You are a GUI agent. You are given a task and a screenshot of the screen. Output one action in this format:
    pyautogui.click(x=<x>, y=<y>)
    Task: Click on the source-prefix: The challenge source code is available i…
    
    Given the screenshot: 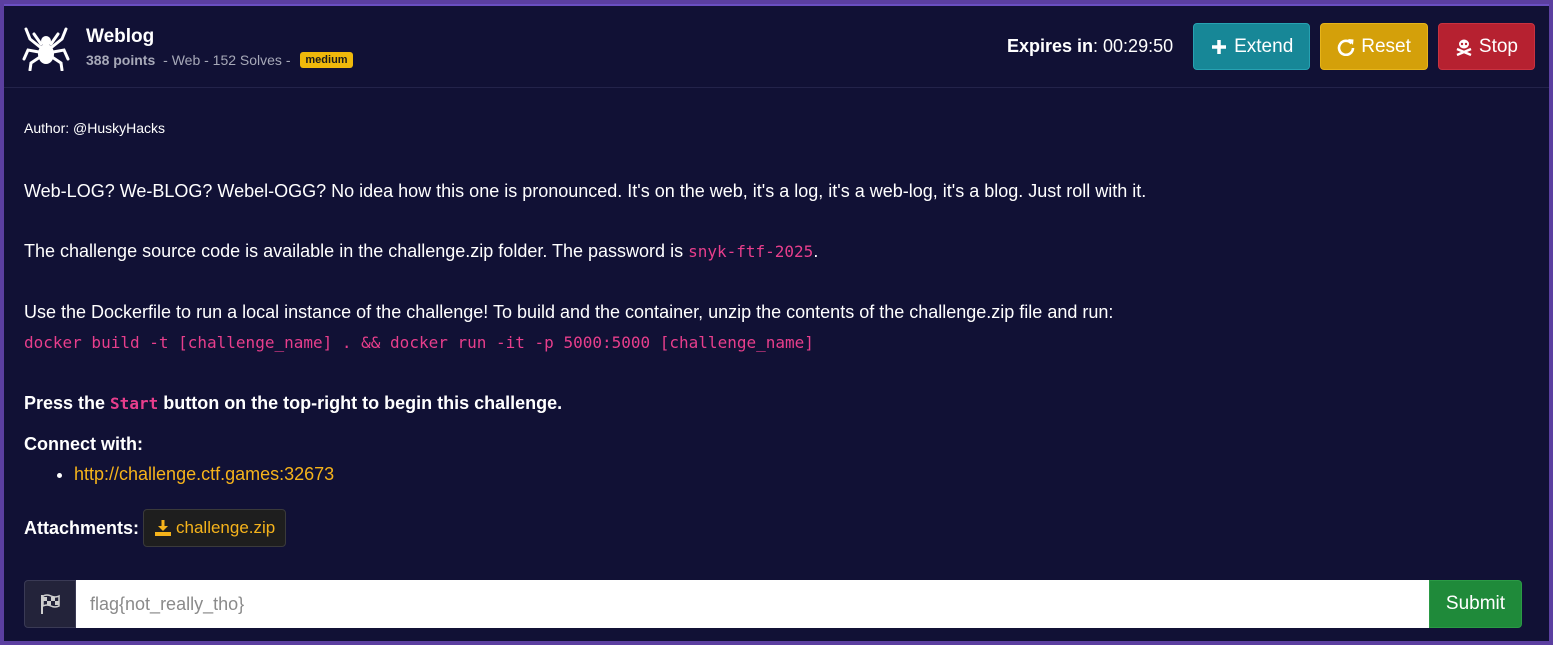 What is the action you would take?
    pyautogui.click(x=356, y=251)
    